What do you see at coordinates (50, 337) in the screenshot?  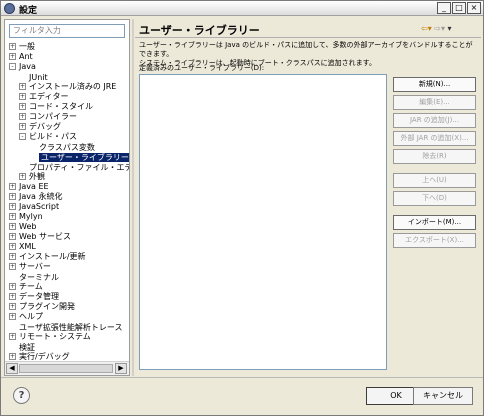 I see `tree-item: + リモート・システム` at bounding box center [50, 337].